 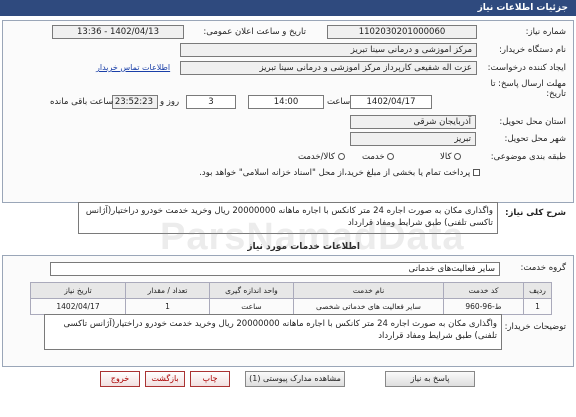 I want to click on buyer-org-label: نام دستگاه خریدار:, so click(x=532, y=50).